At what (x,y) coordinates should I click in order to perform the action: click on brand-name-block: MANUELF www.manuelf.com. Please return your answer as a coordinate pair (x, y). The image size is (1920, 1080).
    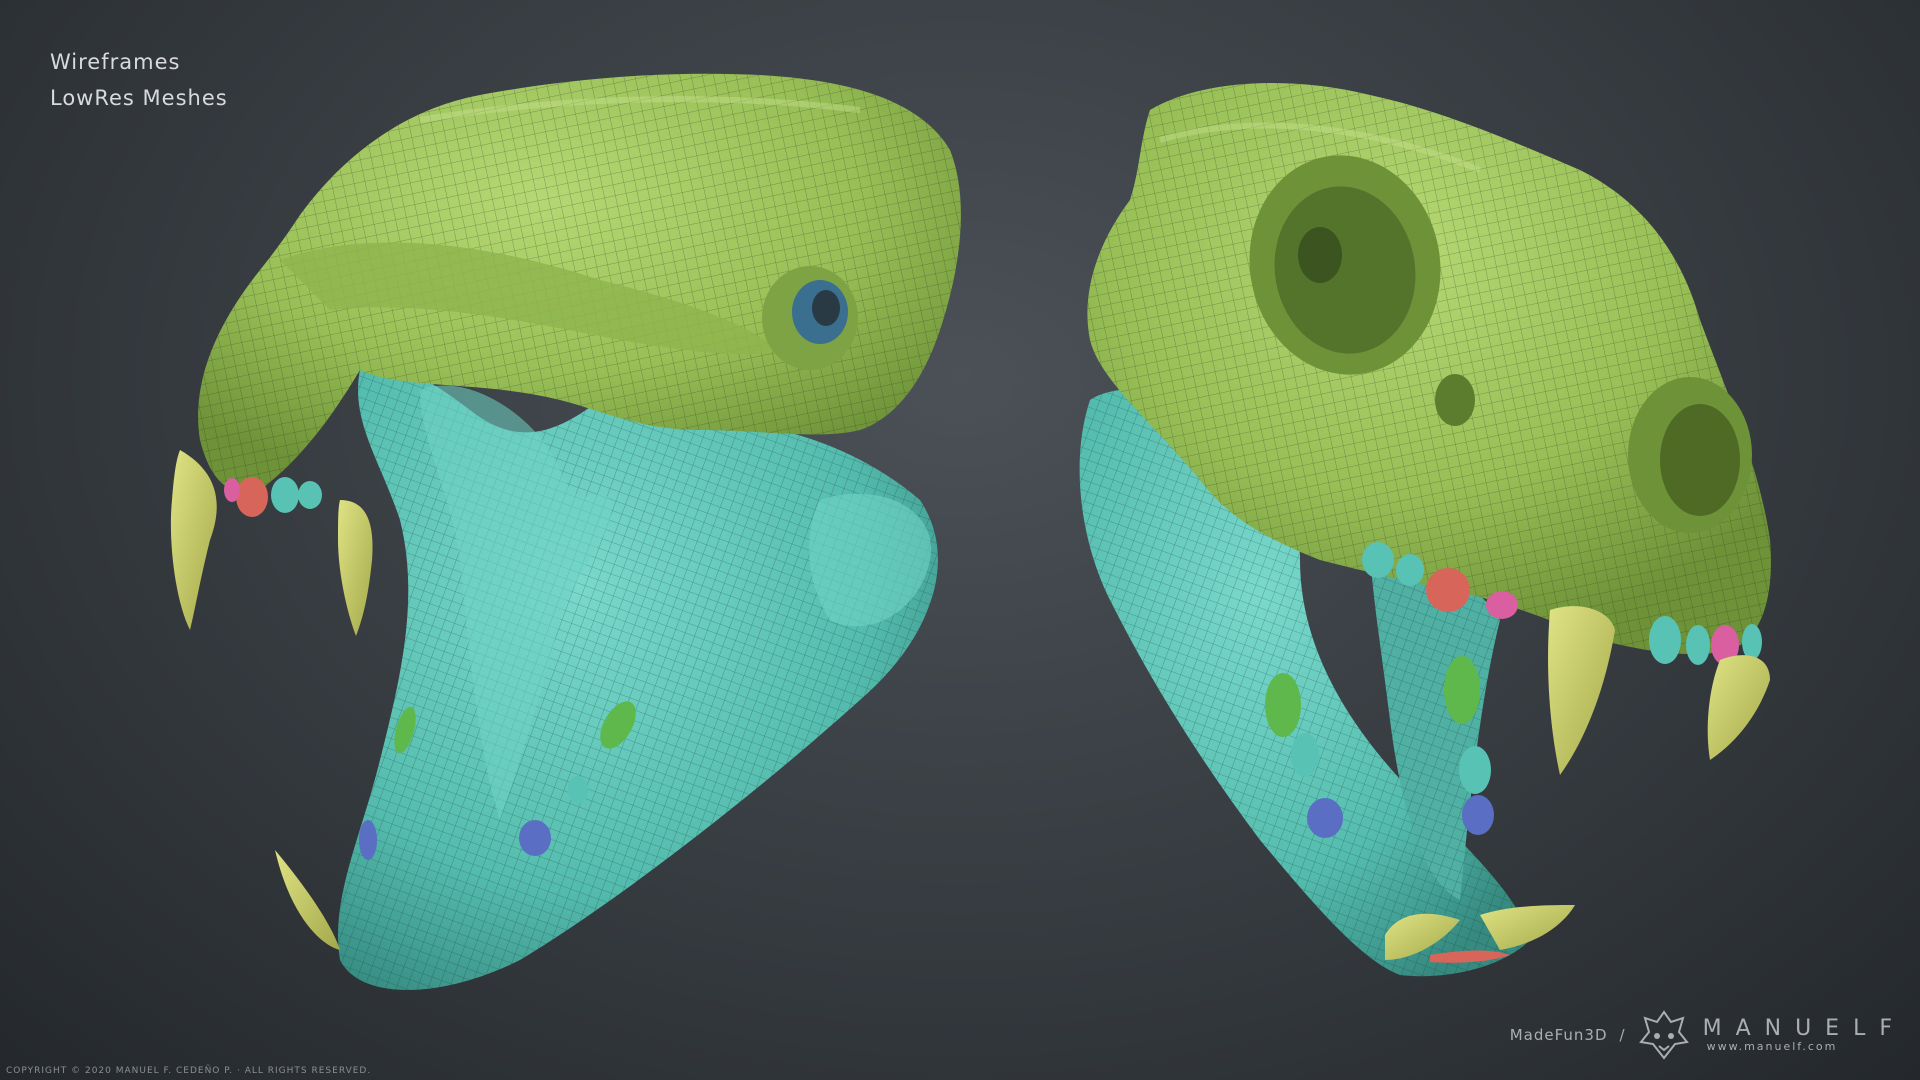
    Looking at the image, I should click on (1804, 1035).